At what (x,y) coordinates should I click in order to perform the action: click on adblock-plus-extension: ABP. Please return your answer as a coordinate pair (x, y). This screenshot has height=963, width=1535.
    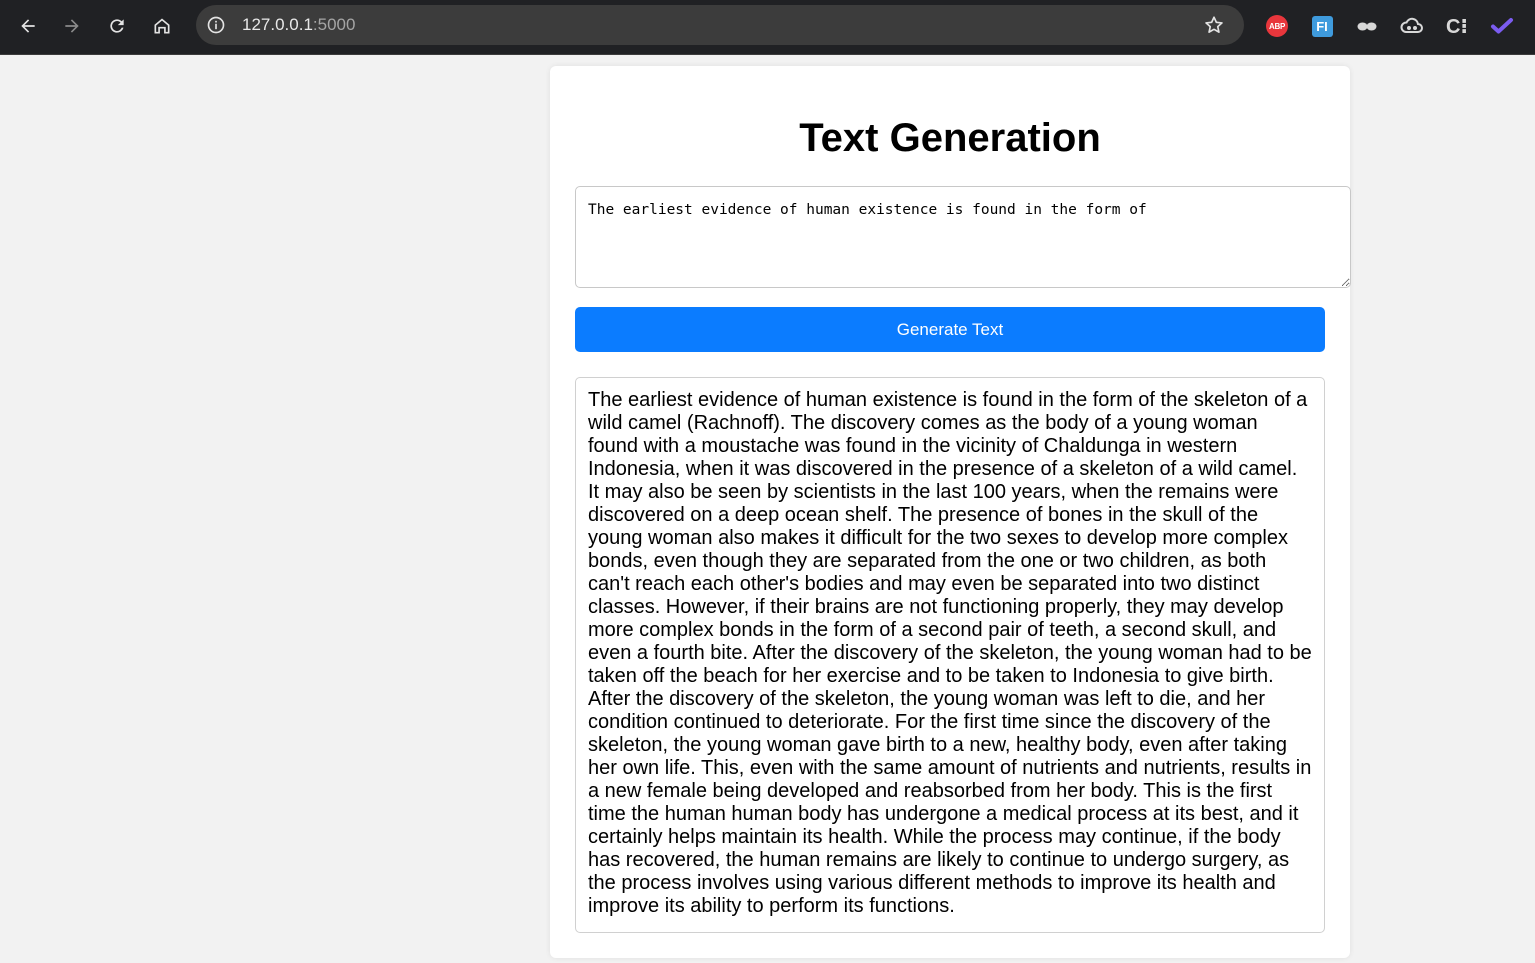
    Looking at the image, I should click on (1277, 26).